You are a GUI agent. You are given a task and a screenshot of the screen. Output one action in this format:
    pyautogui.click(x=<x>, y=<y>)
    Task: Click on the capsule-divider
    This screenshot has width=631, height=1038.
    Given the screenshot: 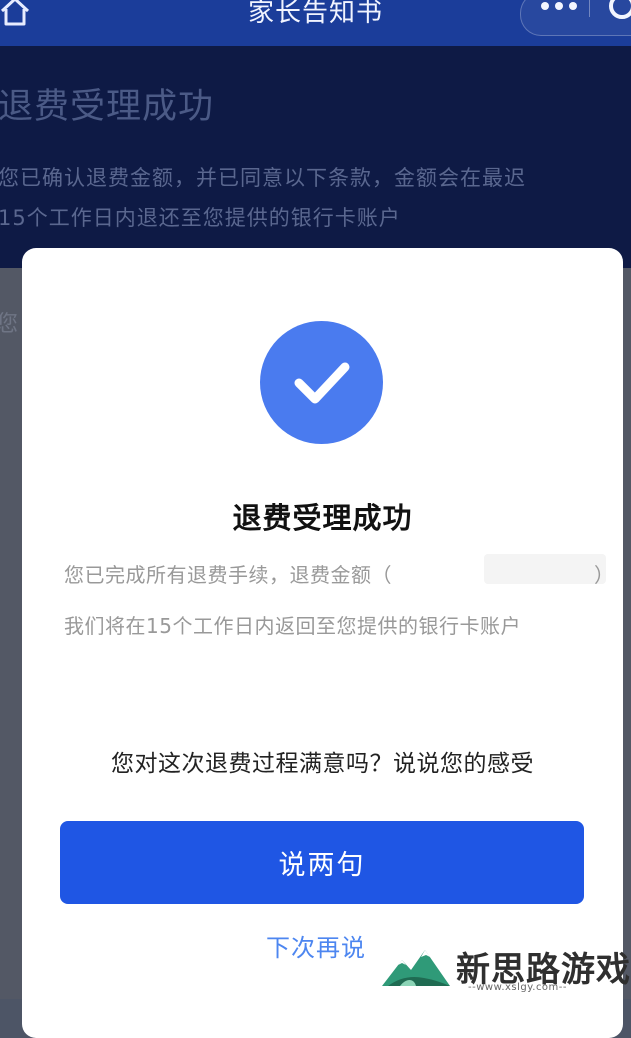 What is the action you would take?
    pyautogui.click(x=589, y=8)
    